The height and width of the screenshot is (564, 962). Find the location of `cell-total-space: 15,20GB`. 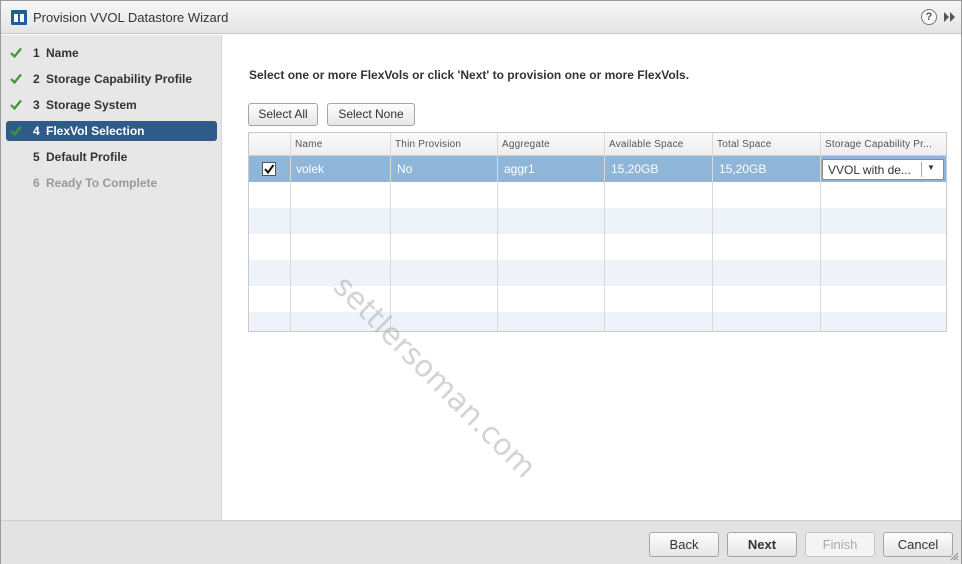

cell-total-space: 15,20GB is located at coordinates (743, 169).